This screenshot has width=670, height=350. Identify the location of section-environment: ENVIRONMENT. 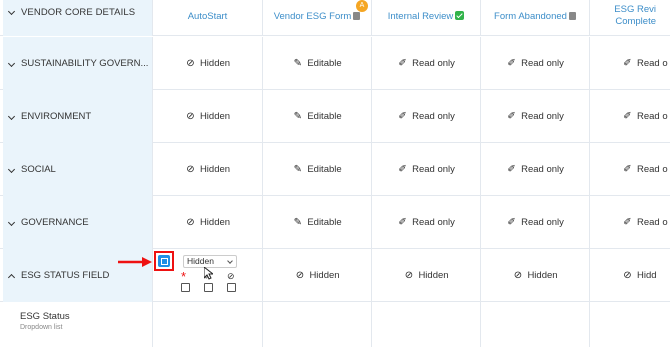
(77, 116).